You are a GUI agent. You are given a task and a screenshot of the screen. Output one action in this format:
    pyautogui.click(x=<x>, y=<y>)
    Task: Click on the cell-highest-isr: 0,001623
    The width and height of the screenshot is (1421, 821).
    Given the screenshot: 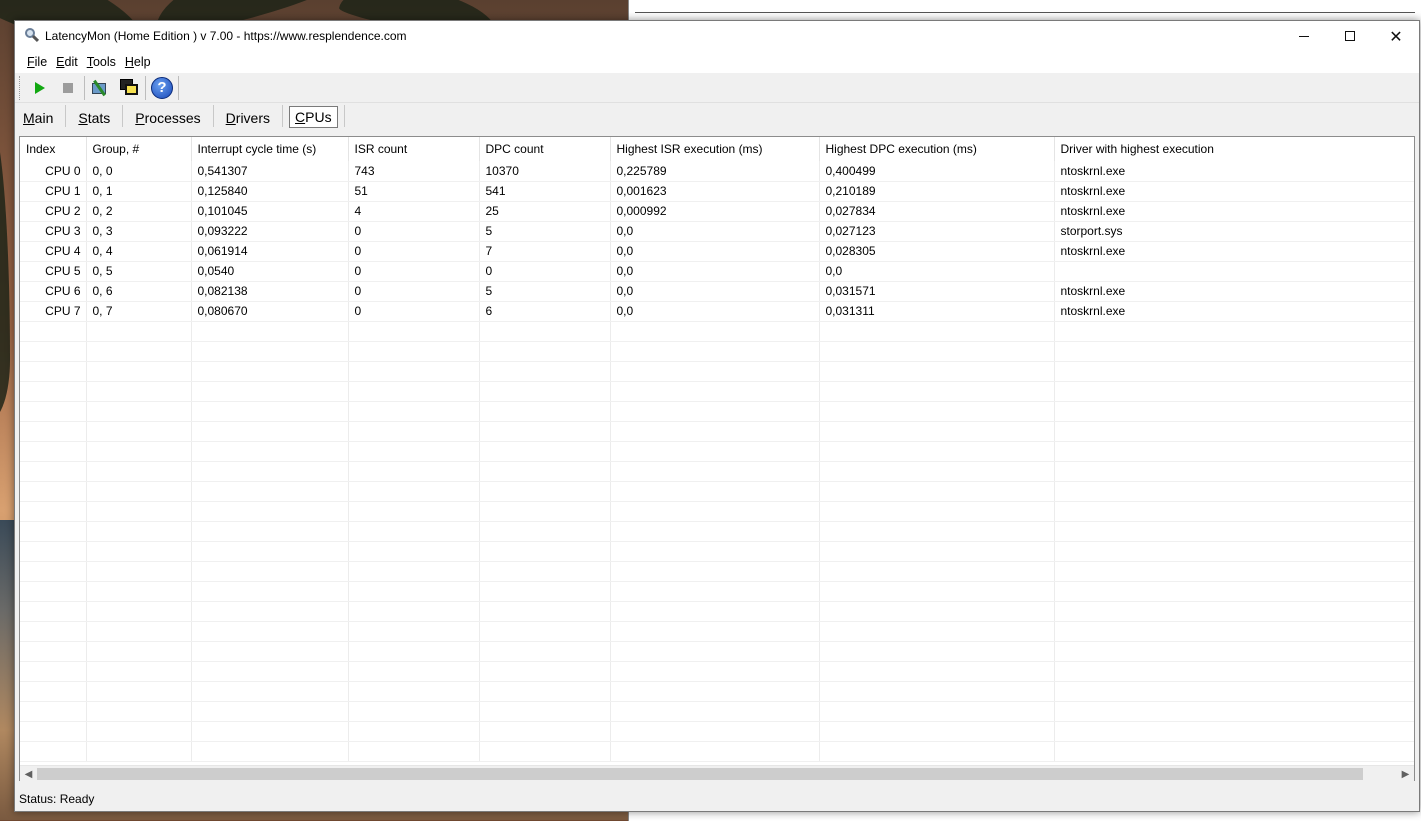 What is the action you would take?
    pyautogui.click(x=715, y=191)
    